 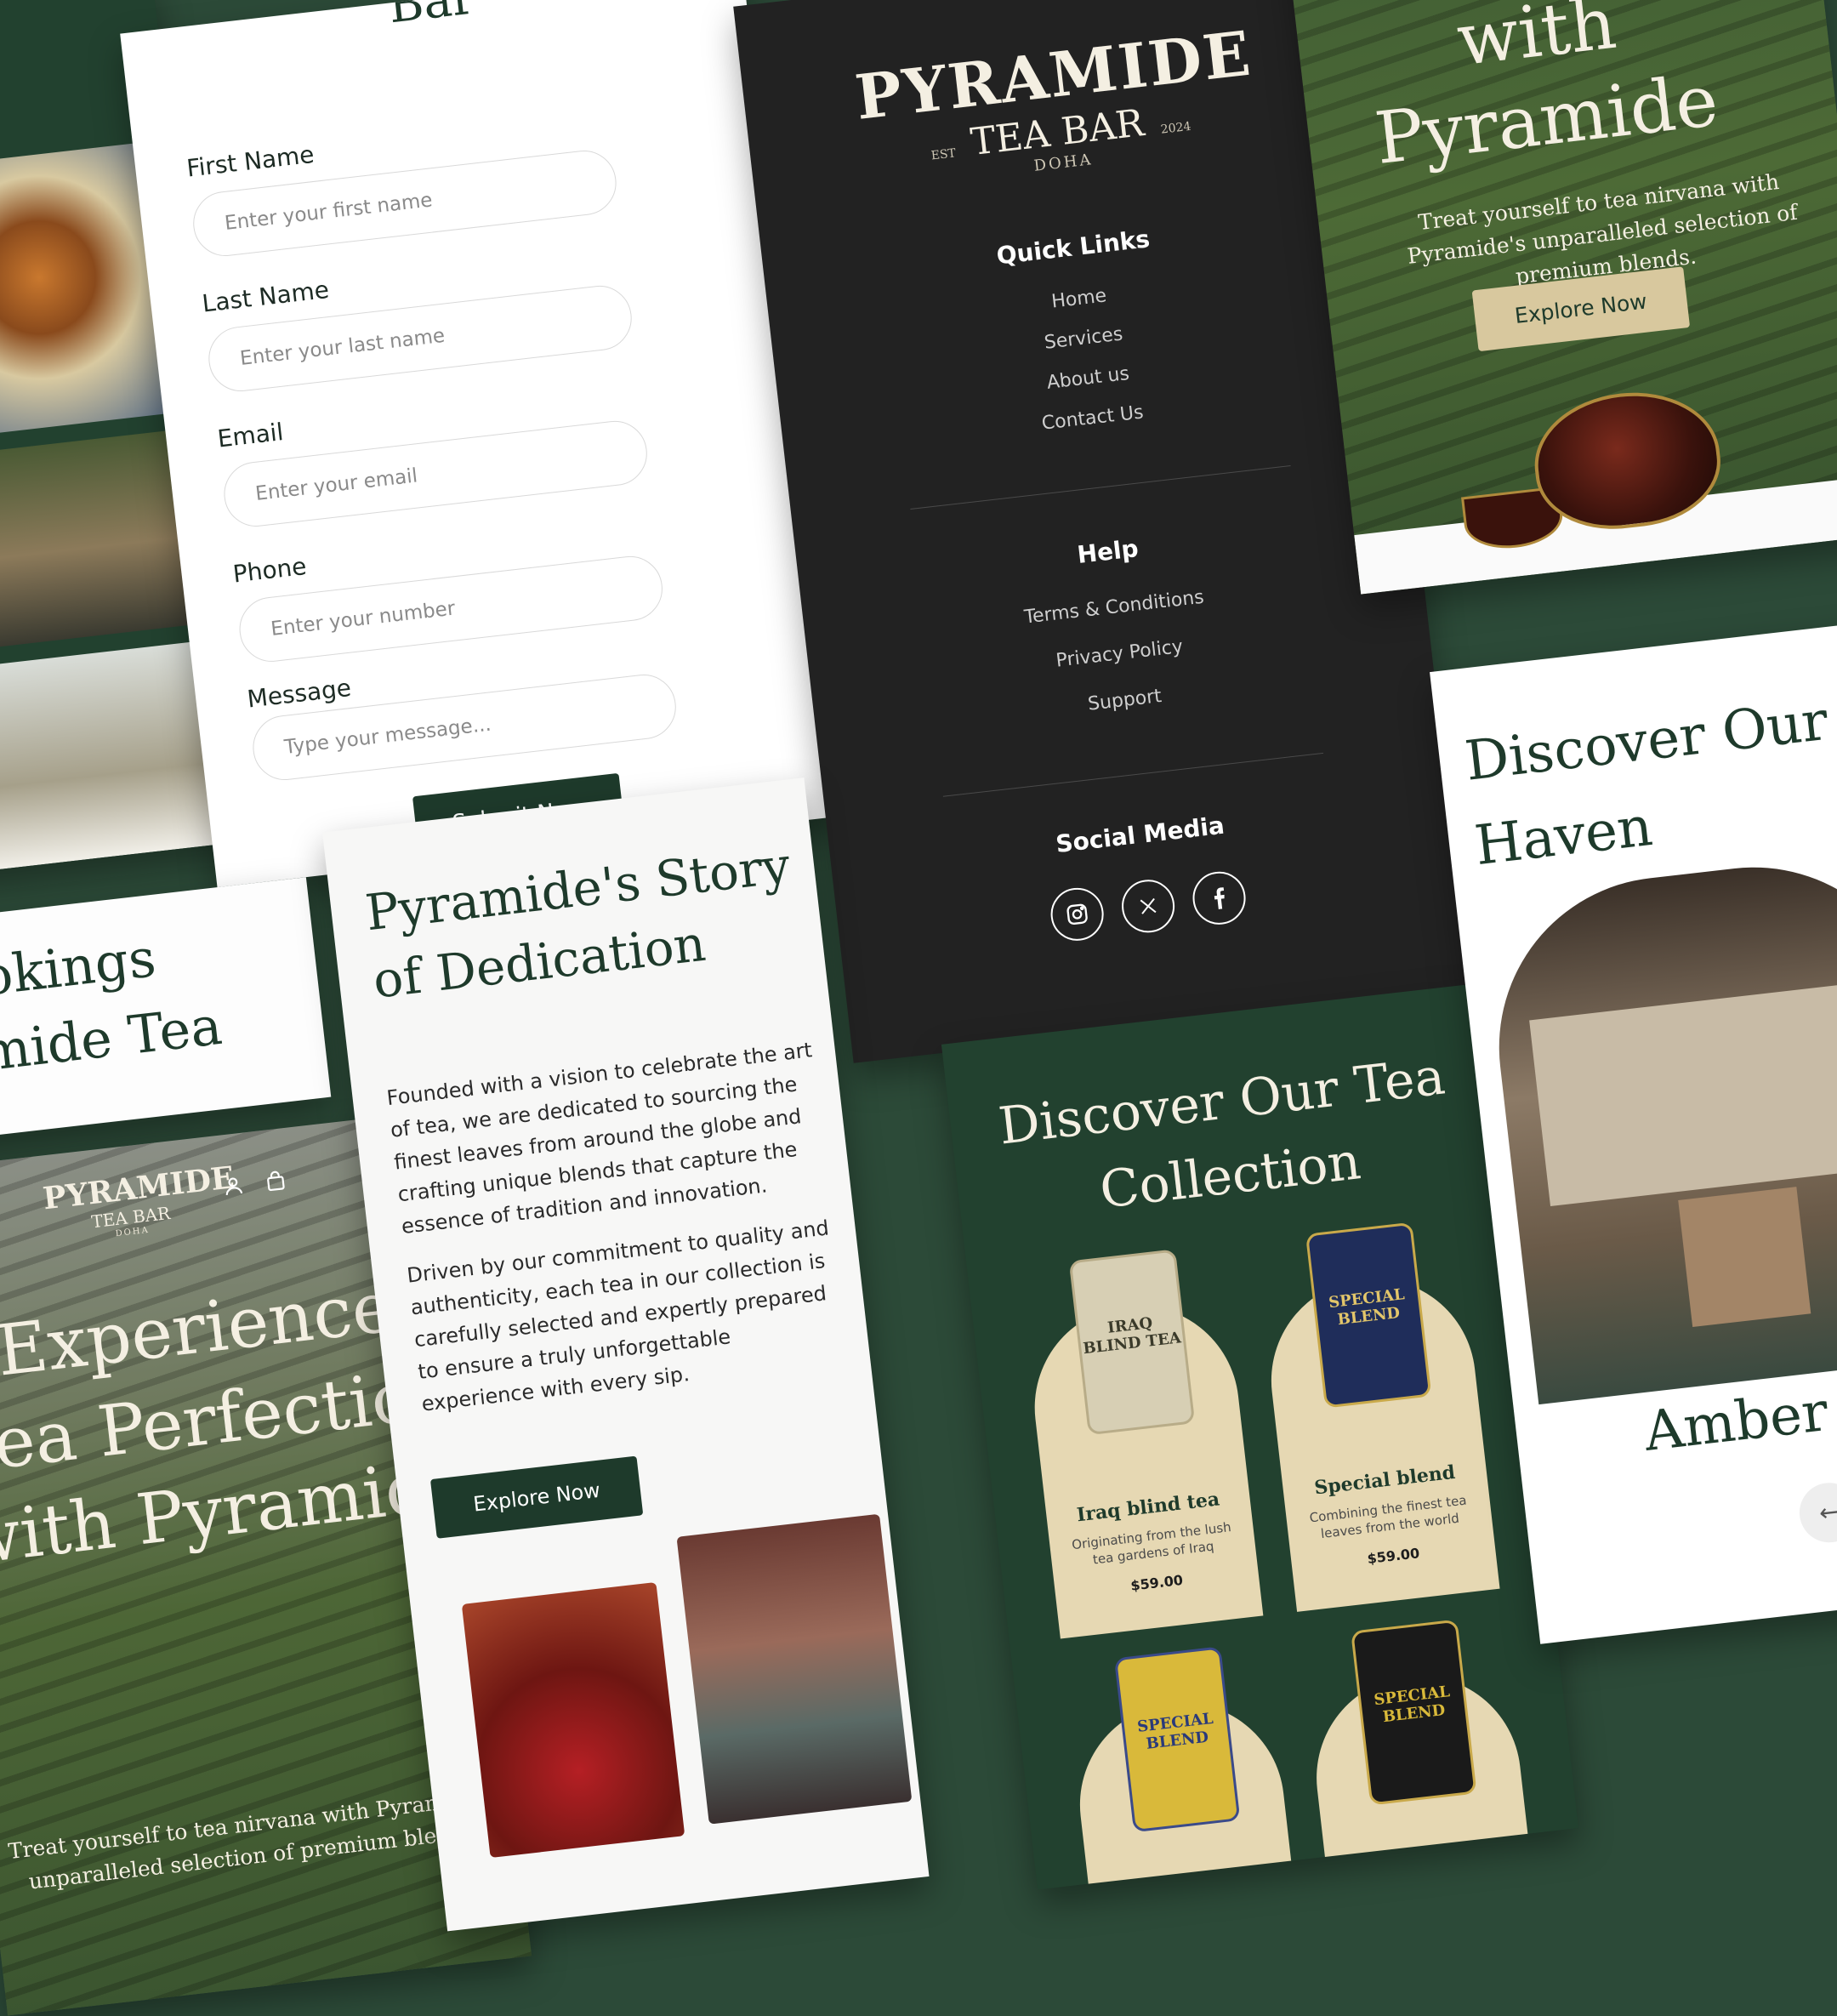 What do you see at coordinates (1057, 106) in the screenshot?
I see `brand-logo: PYRAMIDE EST TEA BAR 2024 DOHA` at bounding box center [1057, 106].